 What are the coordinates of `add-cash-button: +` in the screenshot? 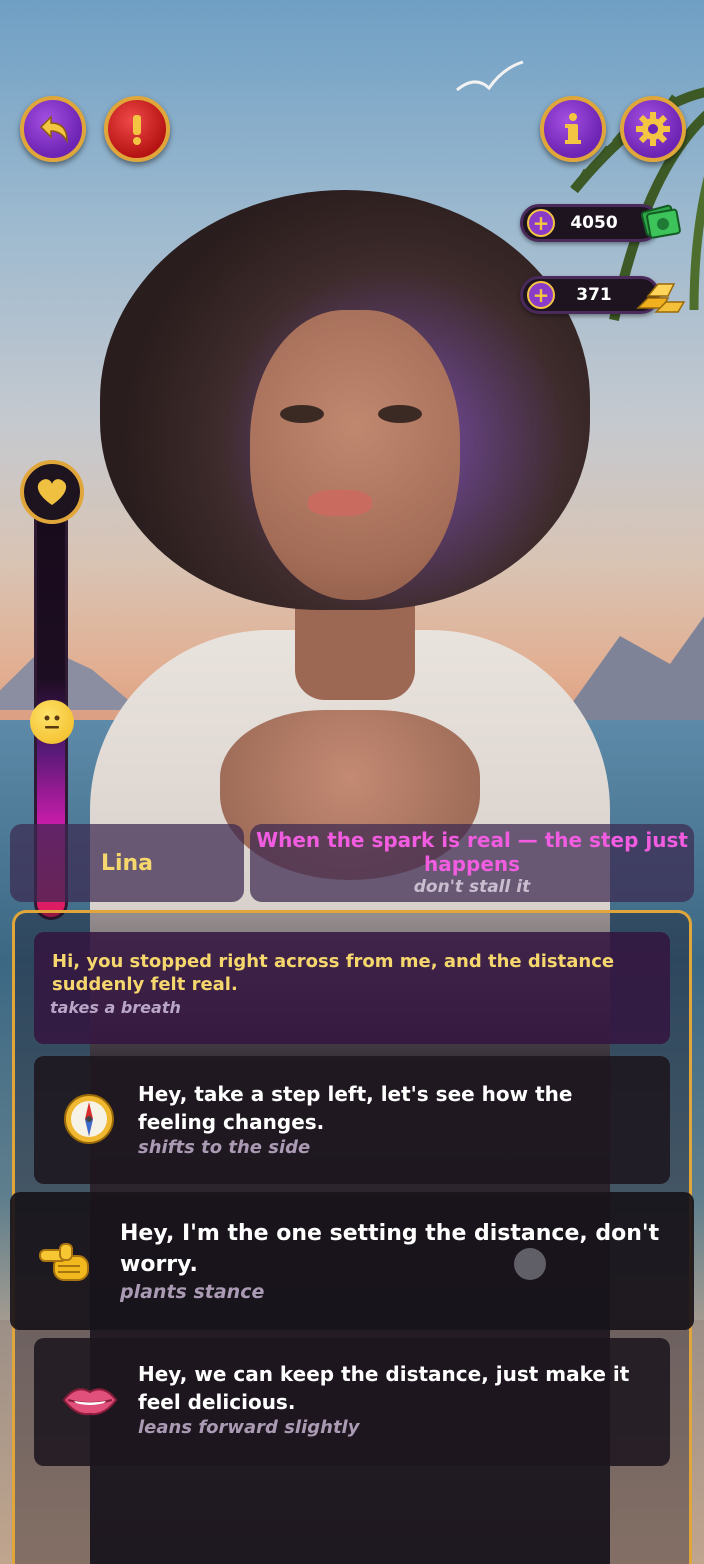 It's located at (541, 223).